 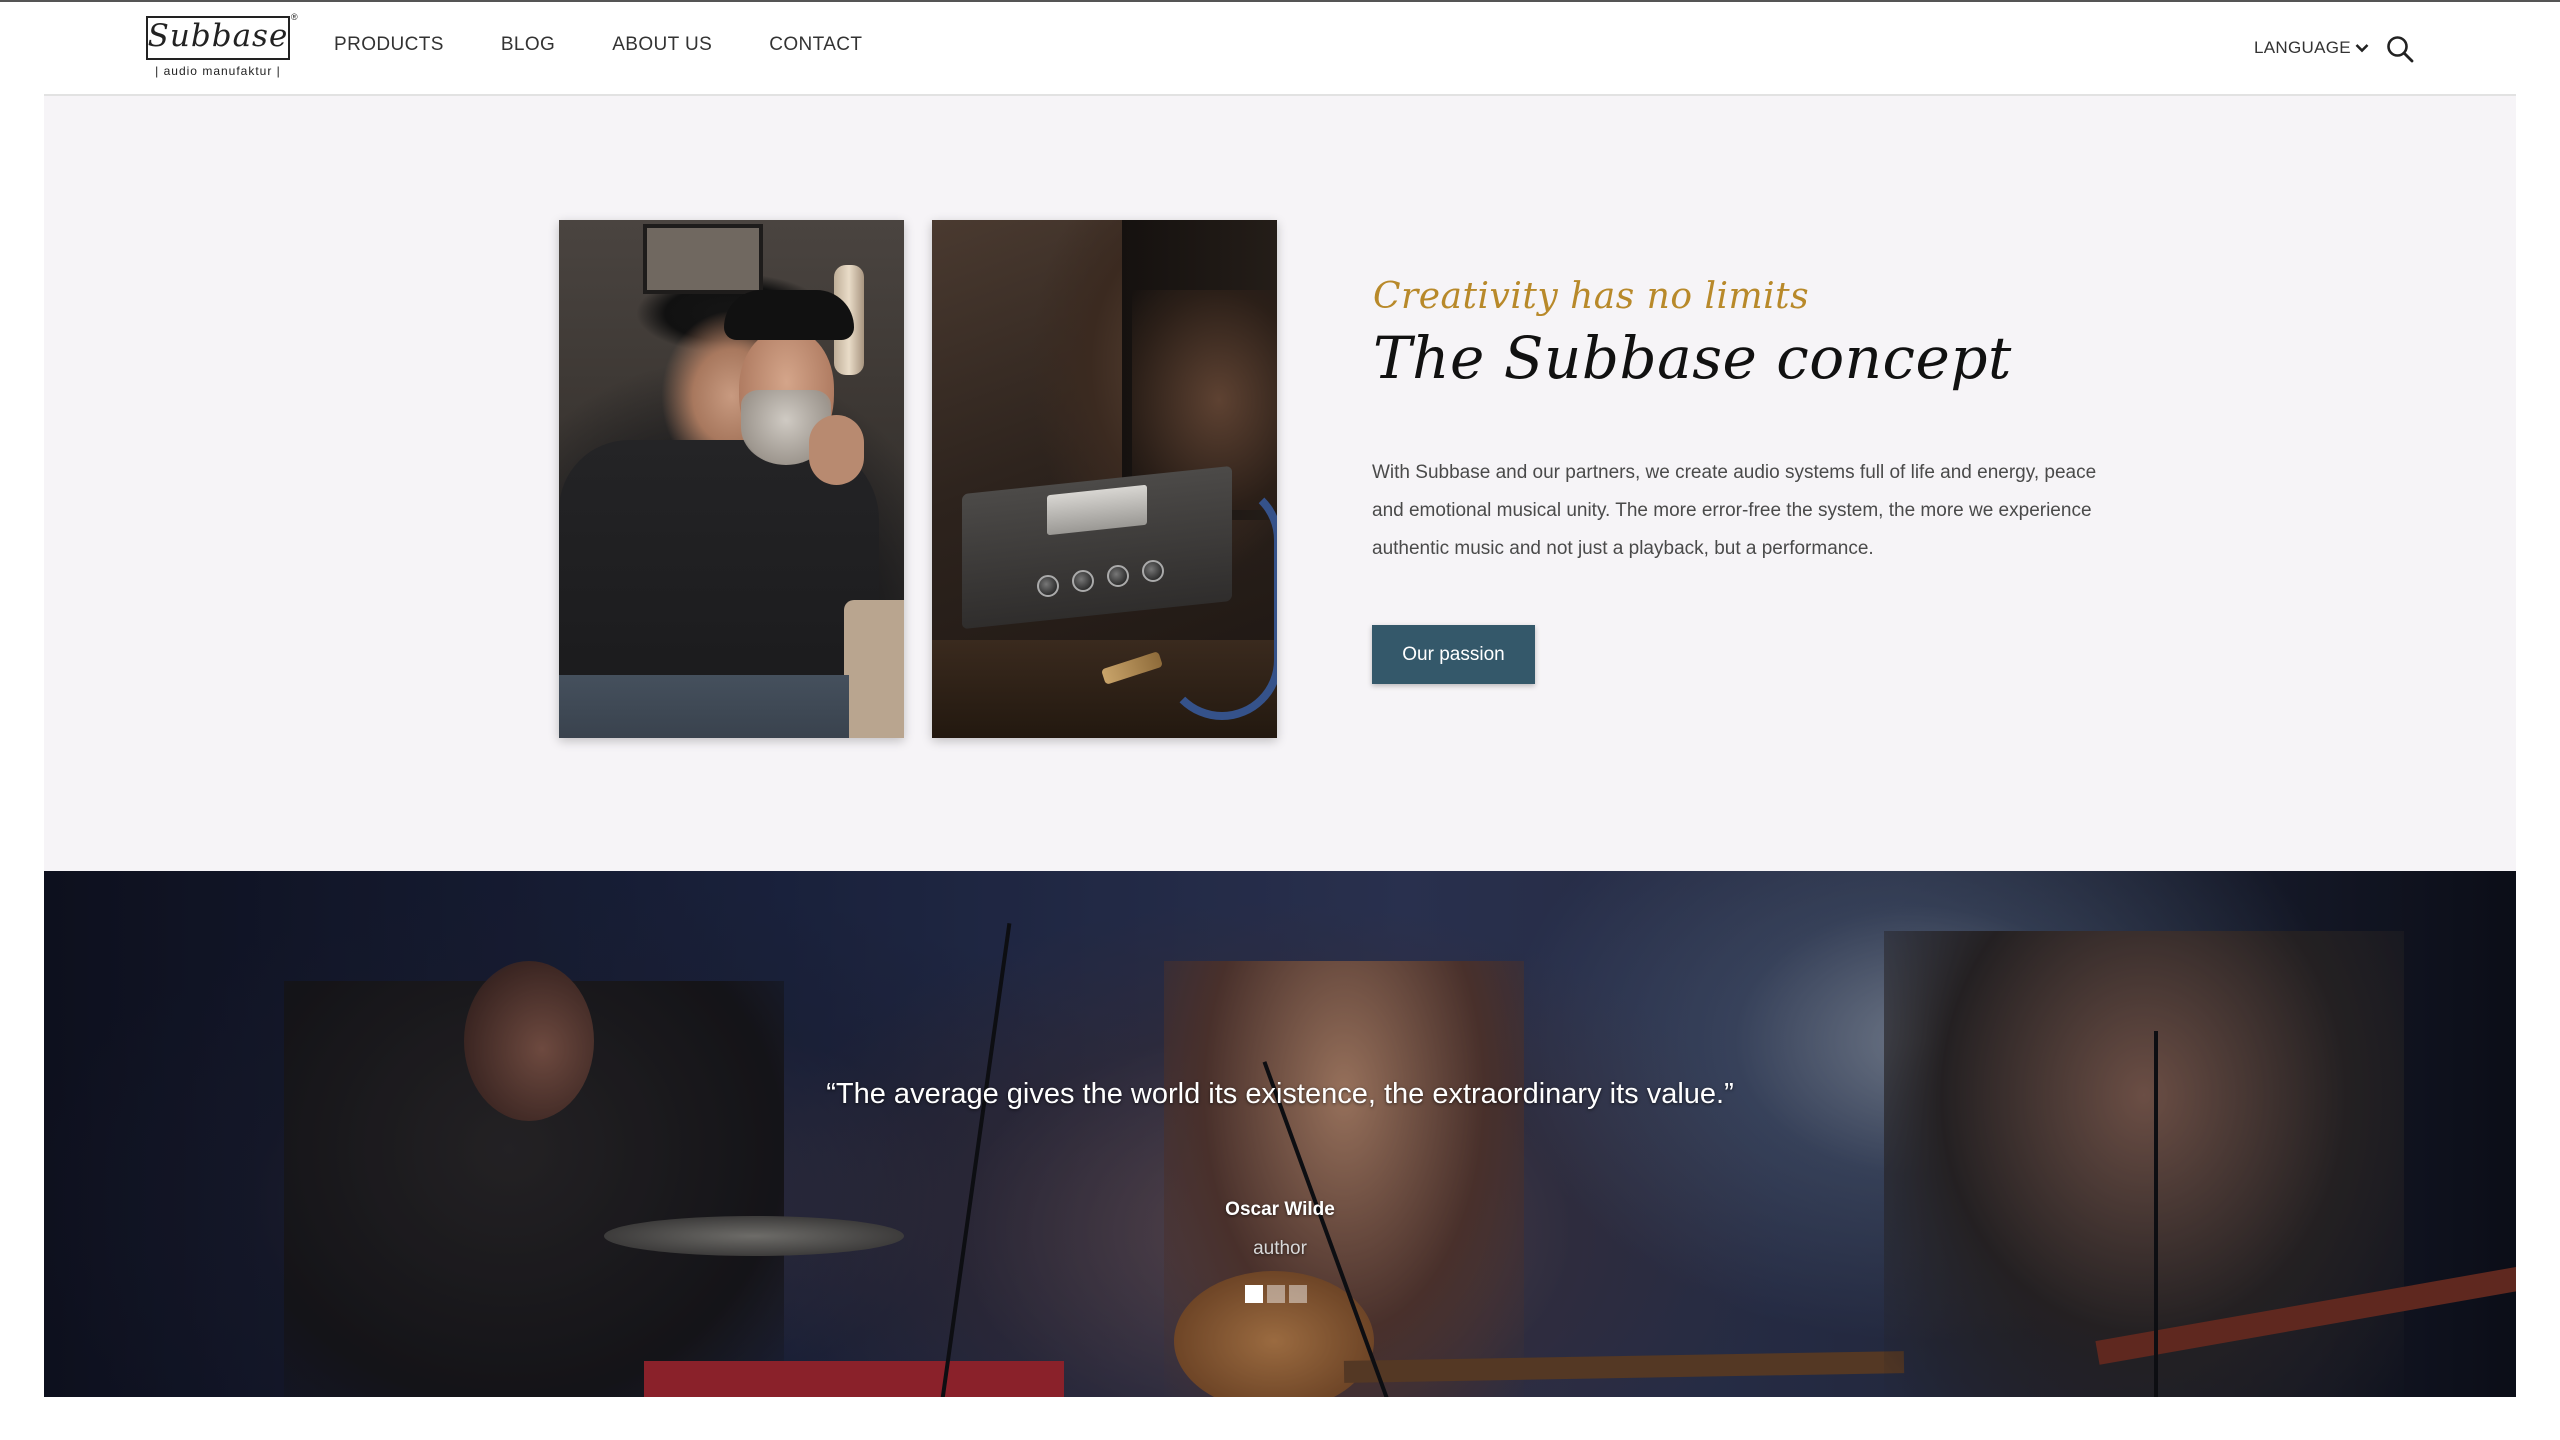 What do you see at coordinates (218, 36) in the screenshot?
I see `logo-wordmark: Subbase` at bounding box center [218, 36].